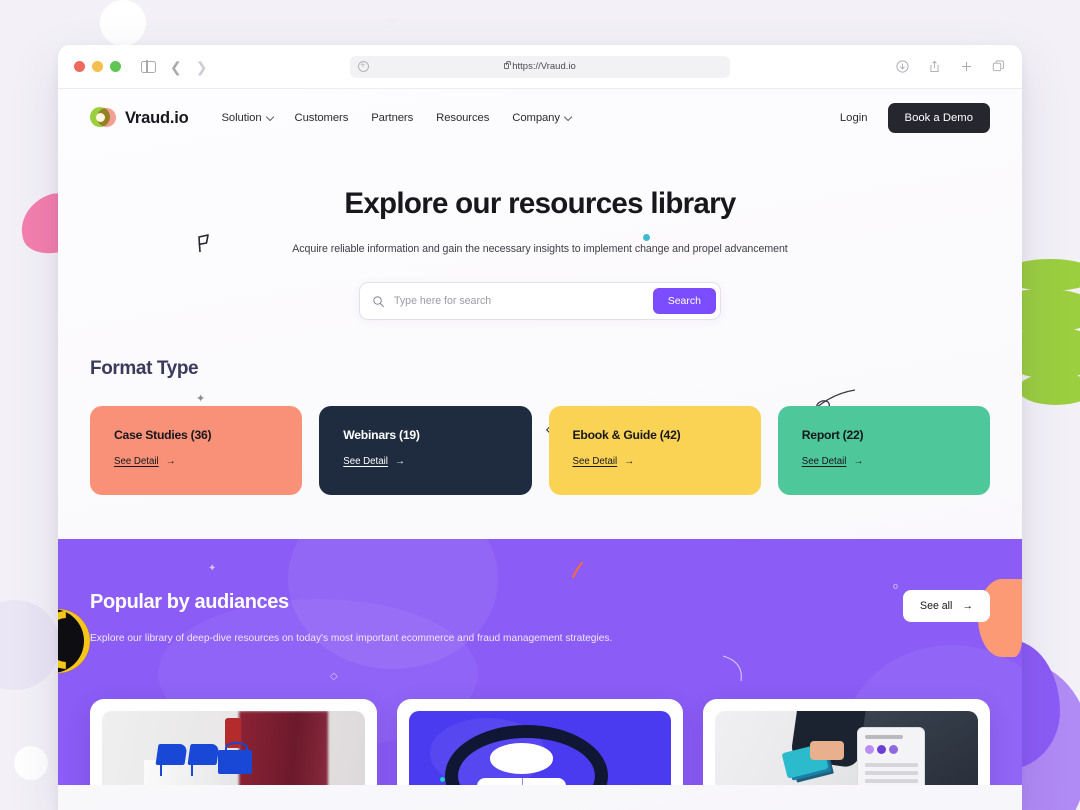  I want to click on format-card-title: Report (22), so click(832, 435).